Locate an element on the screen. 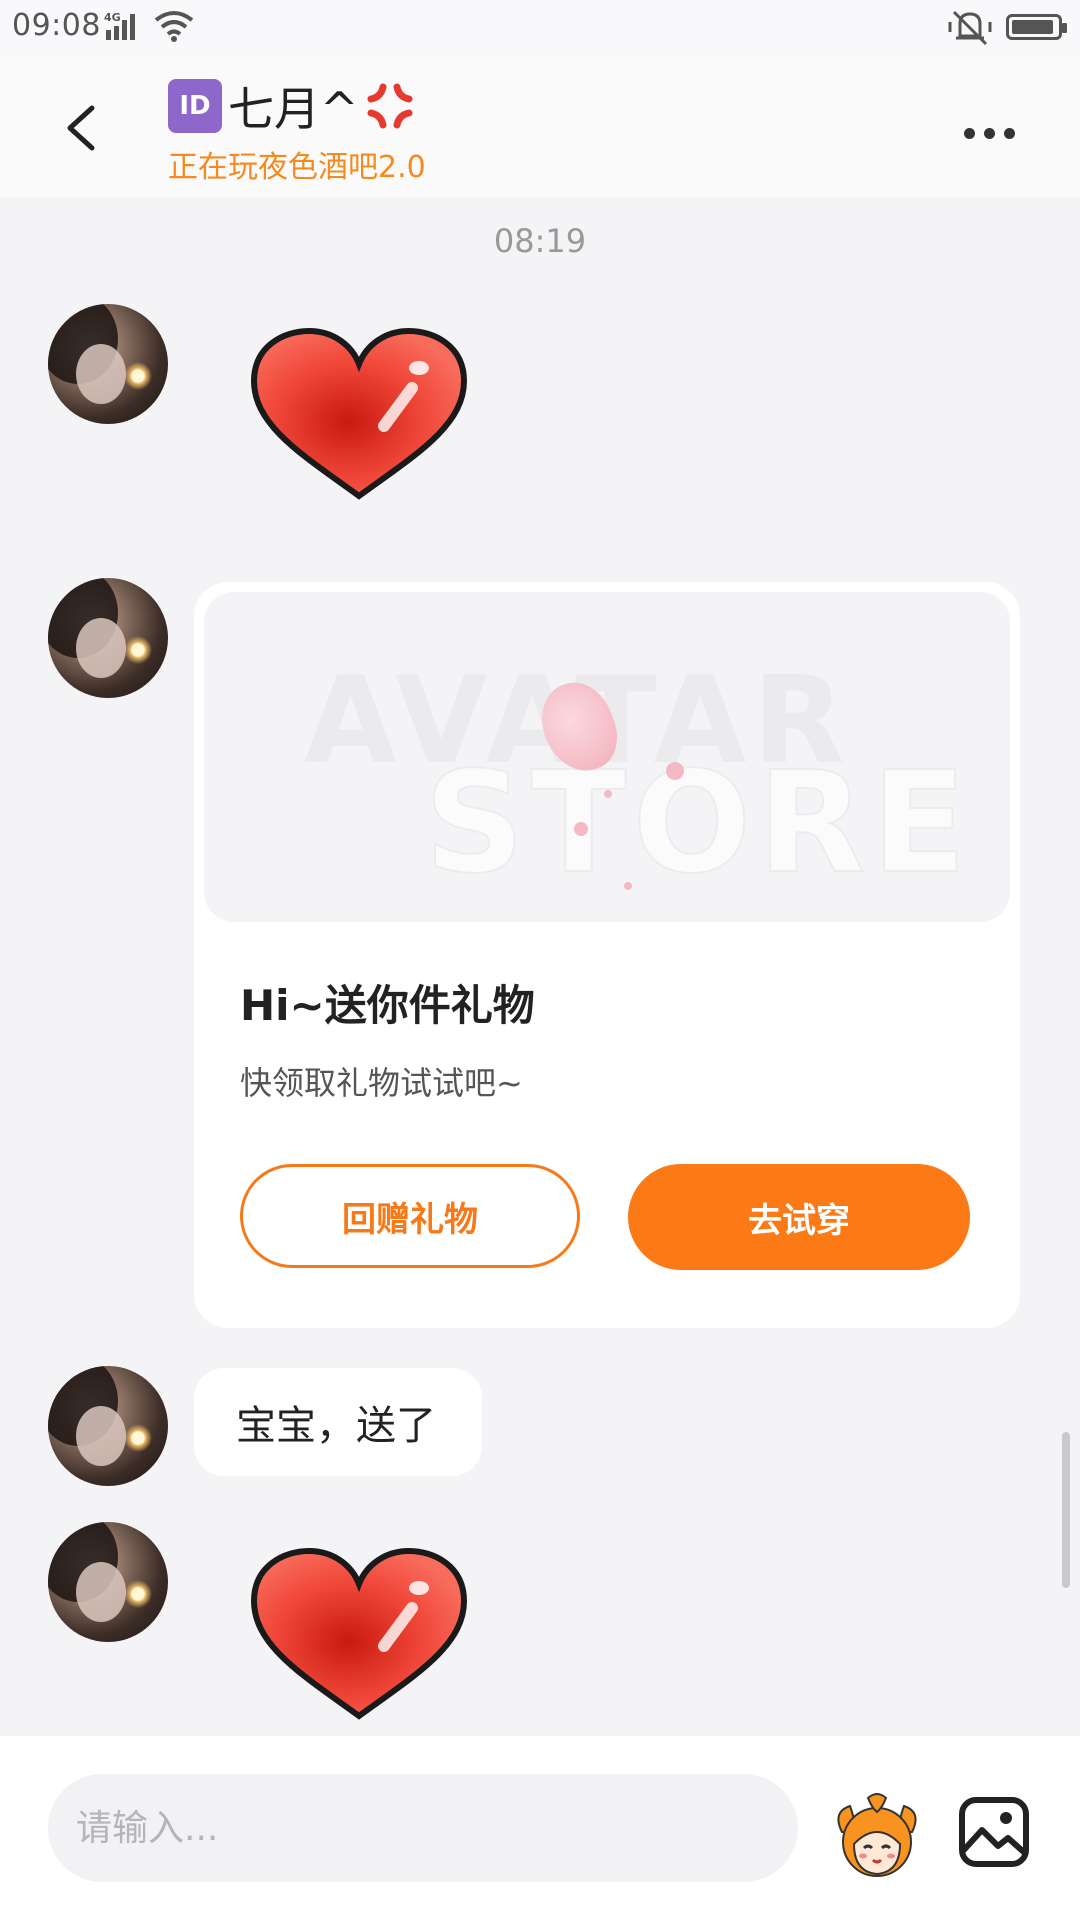 This screenshot has width=1080, height=1920. mascot-icon is located at coordinates (877, 1837).